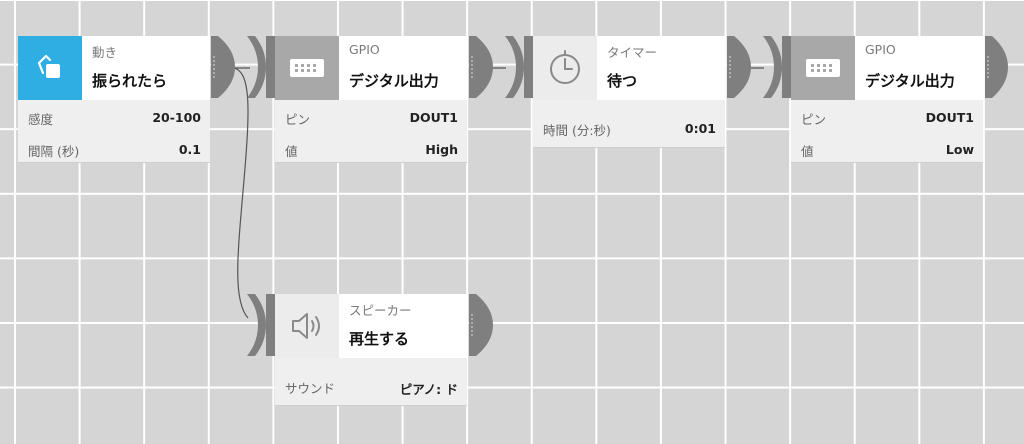 The image size is (1024, 444). Describe the element at coordinates (50, 68) in the screenshot. I see `shake-icon` at that location.